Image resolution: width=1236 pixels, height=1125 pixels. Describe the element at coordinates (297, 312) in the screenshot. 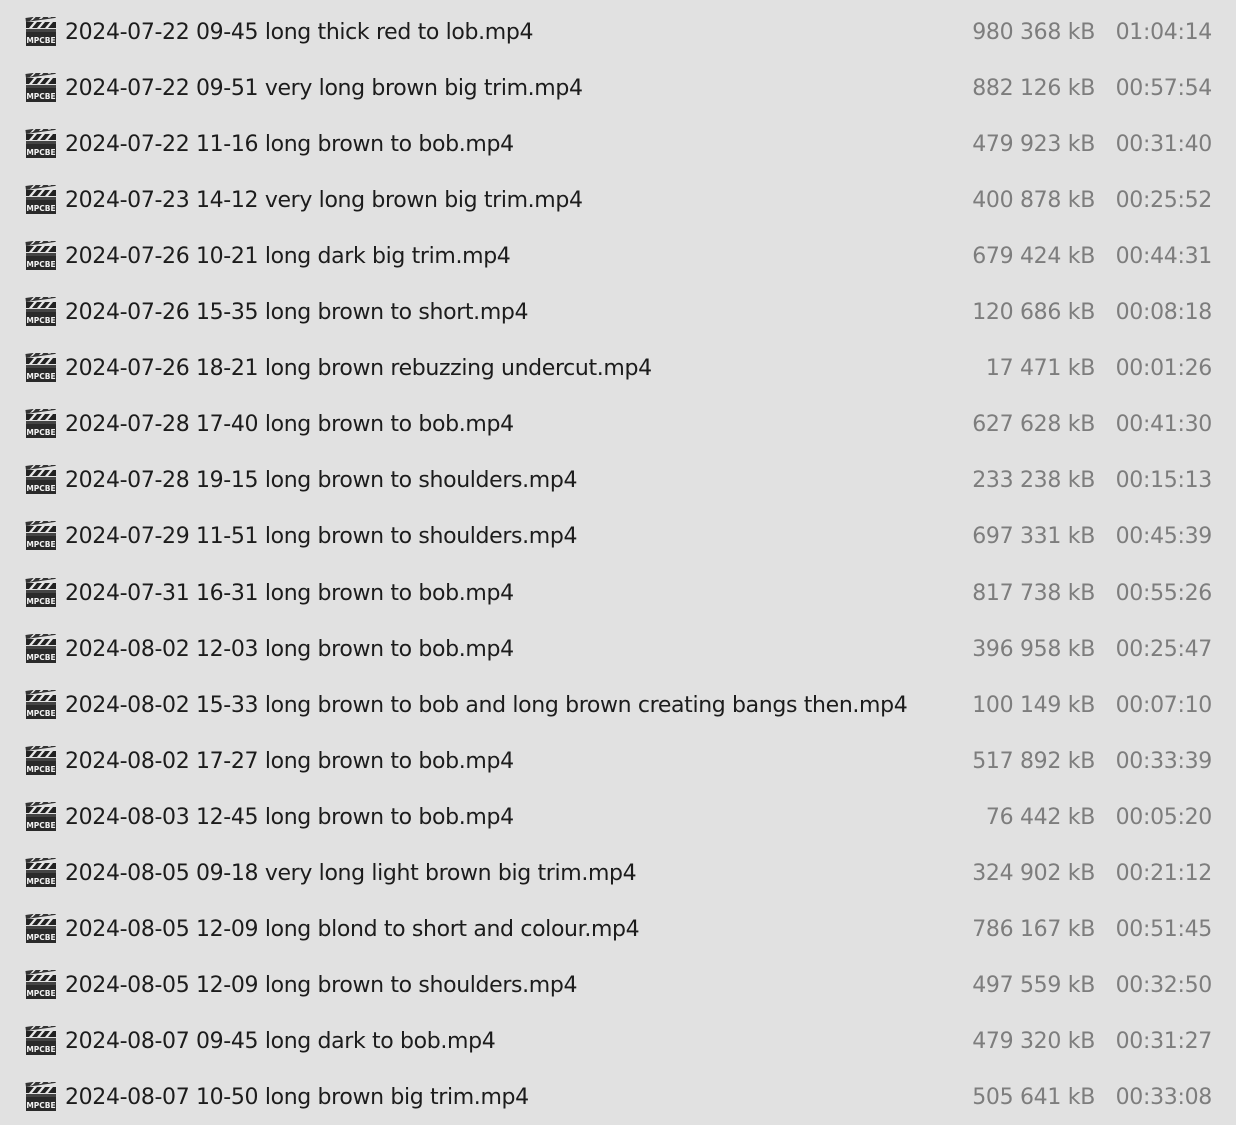

I see `file-name: 2024-07-26 15-35 long brown to short.mp4` at that location.